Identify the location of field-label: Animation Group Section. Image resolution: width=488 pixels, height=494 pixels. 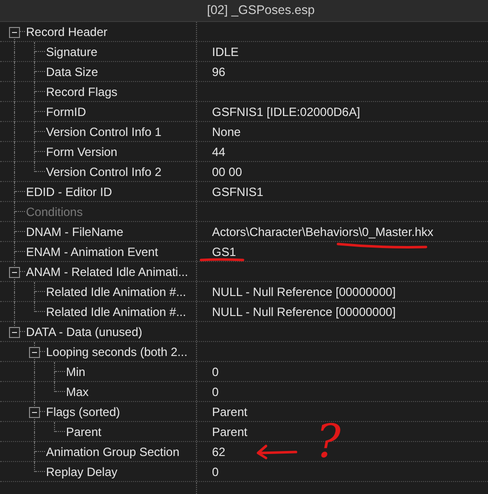
(113, 451).